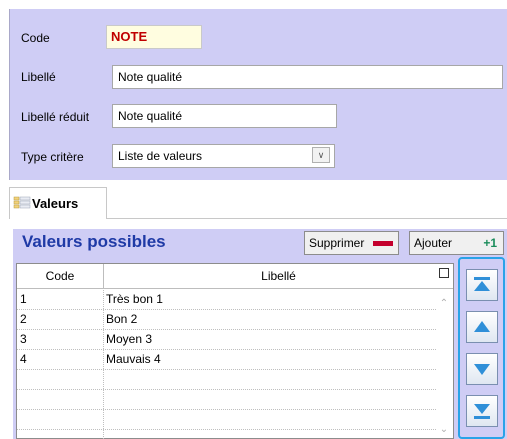 The image size is (507, 439). Describe the element at coordinates (444, 303) in the screenshot. I see `scroll-up-icon: ⌃` at that location.